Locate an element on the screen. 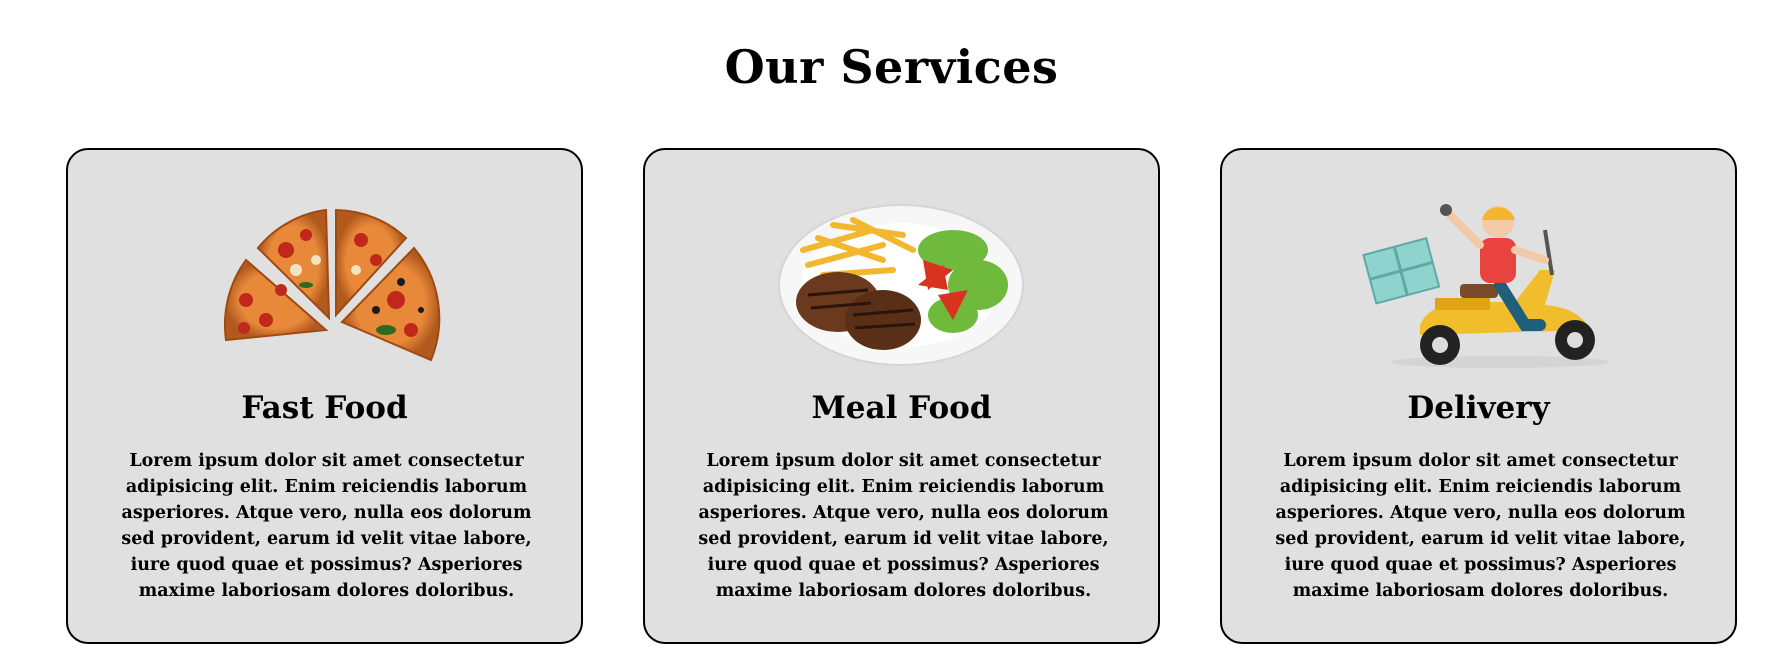 This screenshot has width=1783, height=670. service-title: Meal Food is located at coordinates (901, 408).